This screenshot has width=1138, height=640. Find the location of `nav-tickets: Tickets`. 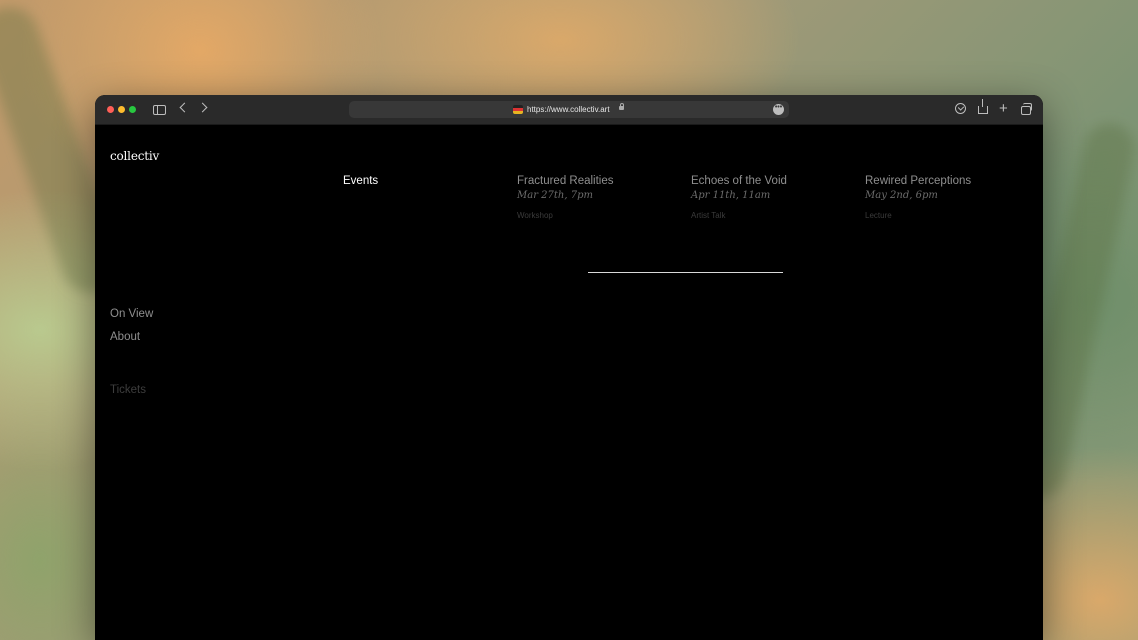

nav-tickets: Tickets is located at coordinates (128, 390).